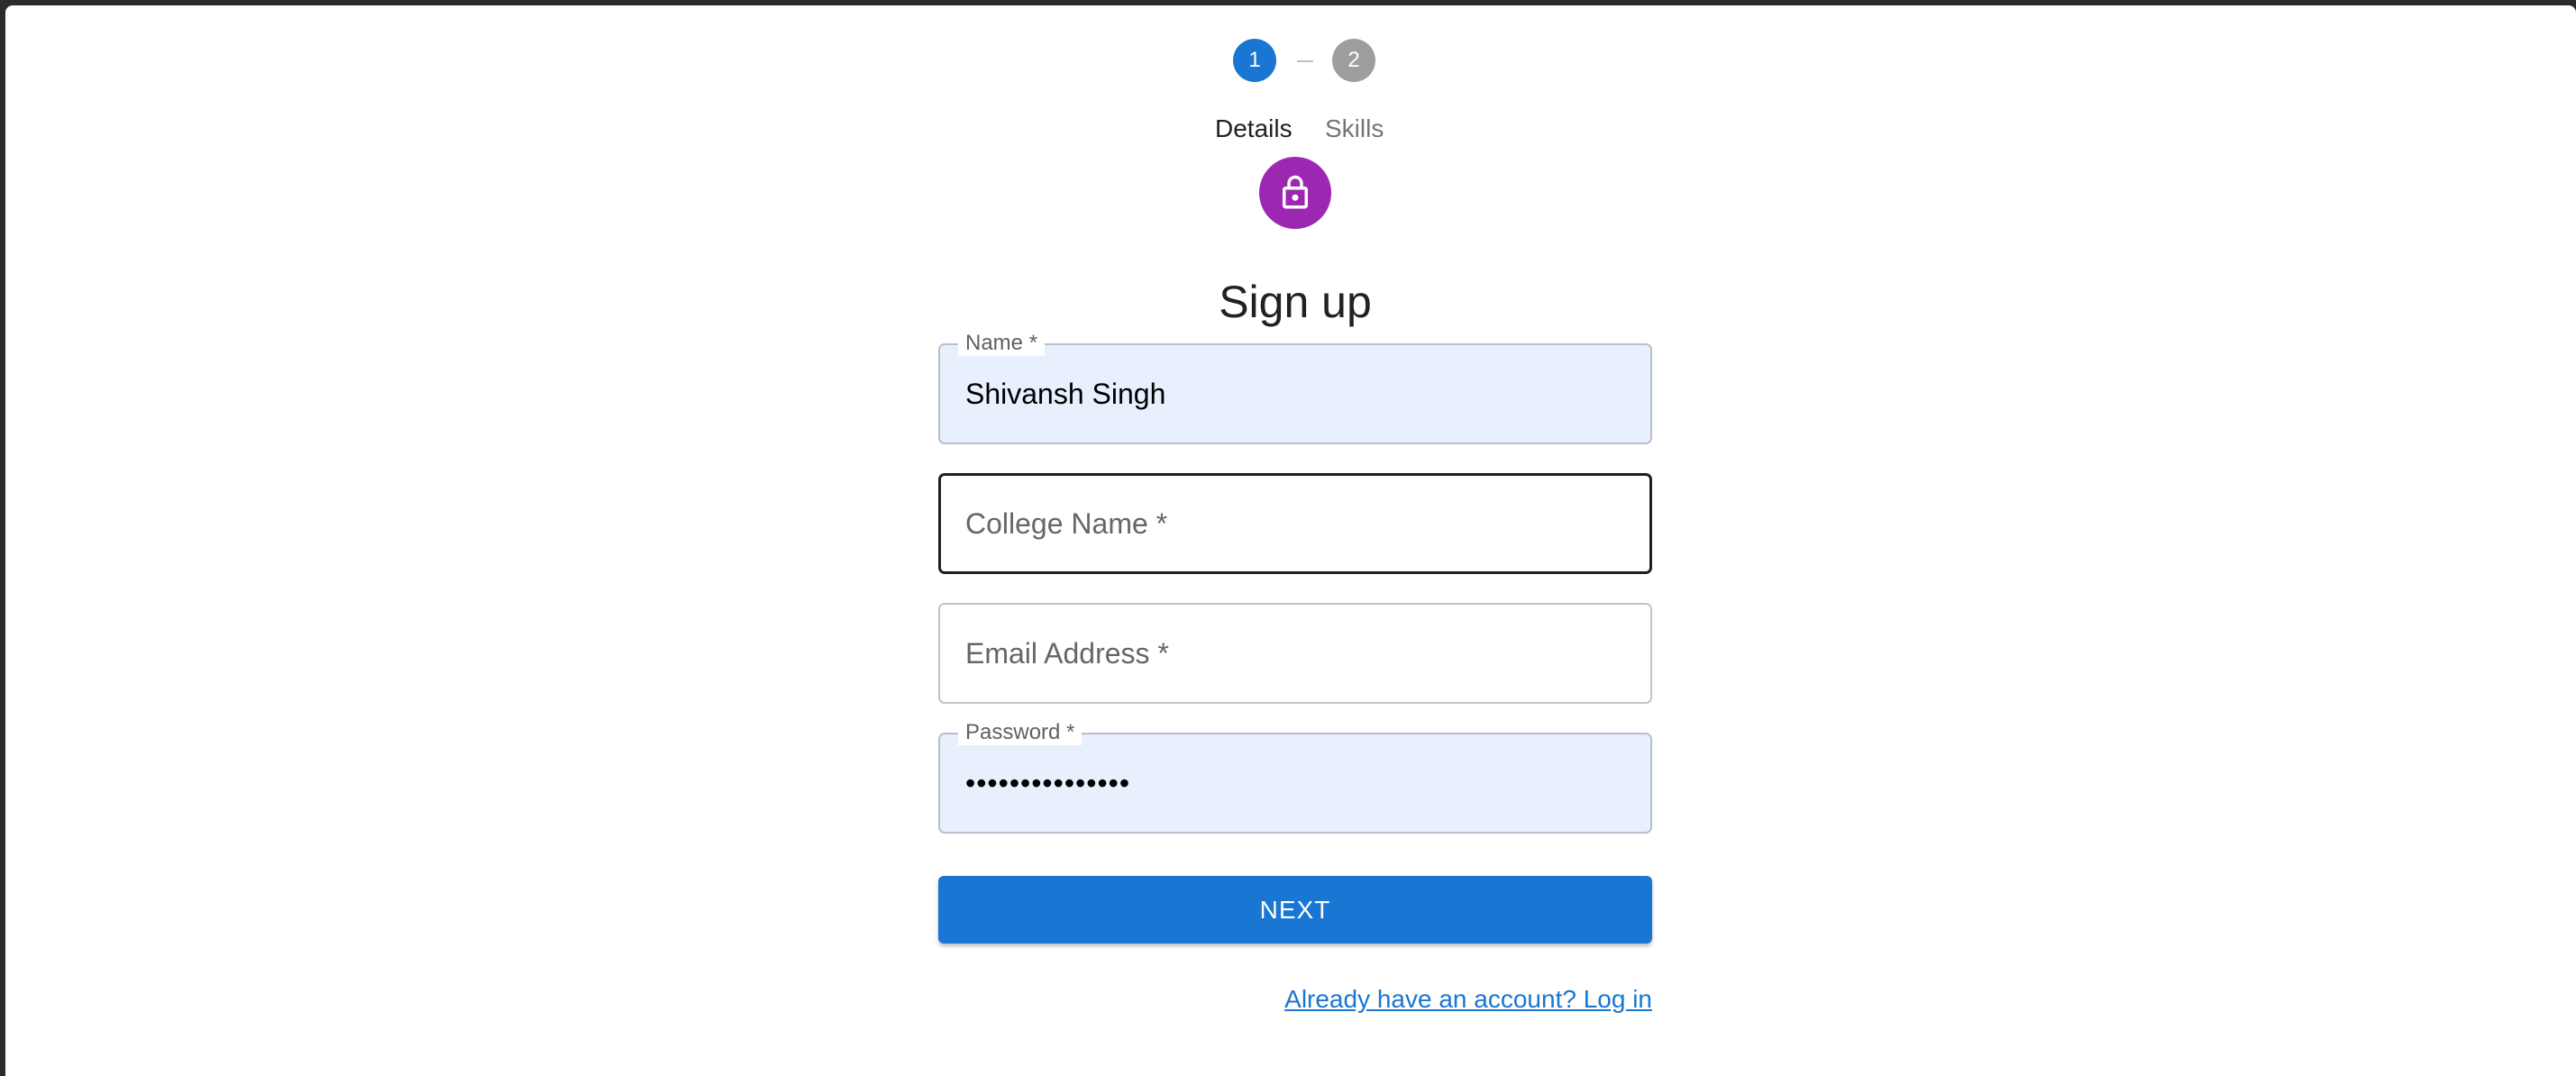 The height and width of the screenshot is (1076, 2576). What do you see at coordinates (1303, 91) in the screenshot?
I see `signup-stepper: 1 2 Details Skills` at bounding box center [1303, 91].